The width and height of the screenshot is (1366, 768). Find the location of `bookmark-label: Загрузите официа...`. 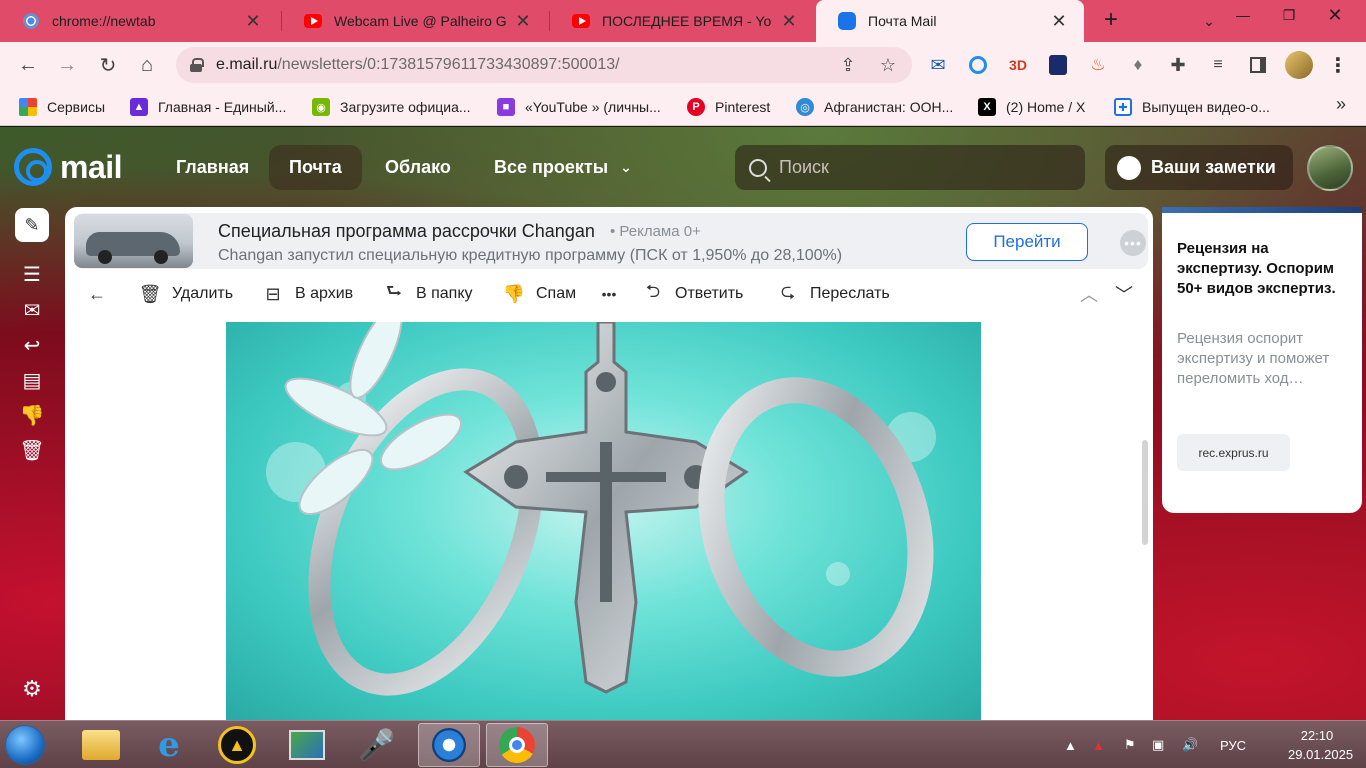

bookmark-label: Загрузите официа... is located at coordinates (405, 107).